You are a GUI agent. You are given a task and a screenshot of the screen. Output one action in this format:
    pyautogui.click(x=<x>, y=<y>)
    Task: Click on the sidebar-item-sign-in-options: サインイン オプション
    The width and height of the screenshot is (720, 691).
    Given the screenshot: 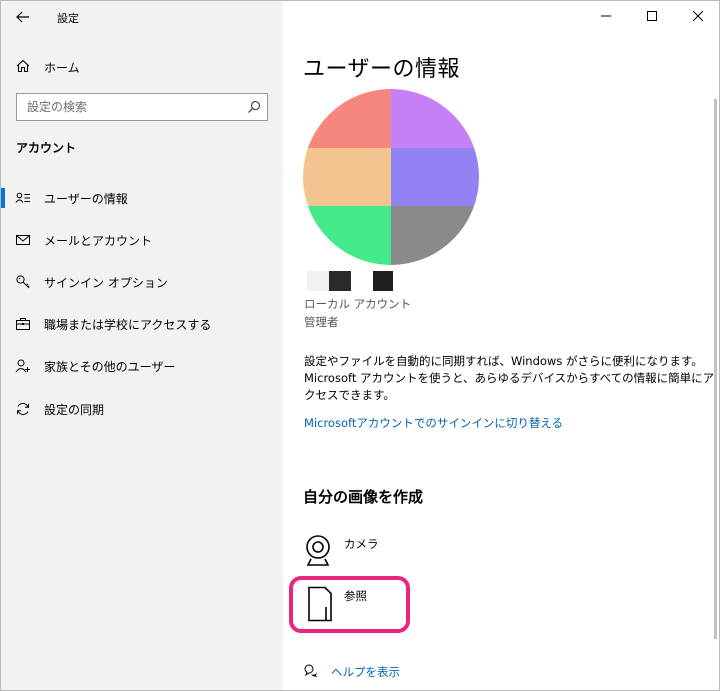 What is the action you would take?
    pyautogui.click(x=142, y=282)
    